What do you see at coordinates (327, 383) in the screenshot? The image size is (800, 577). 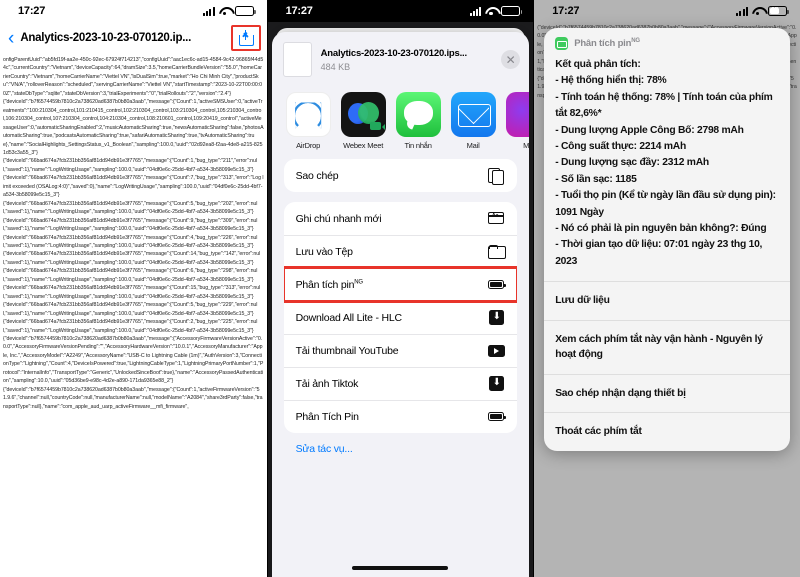 I see `action-label: Tải ảnh Tiktok` at bounding box center [327, 383].